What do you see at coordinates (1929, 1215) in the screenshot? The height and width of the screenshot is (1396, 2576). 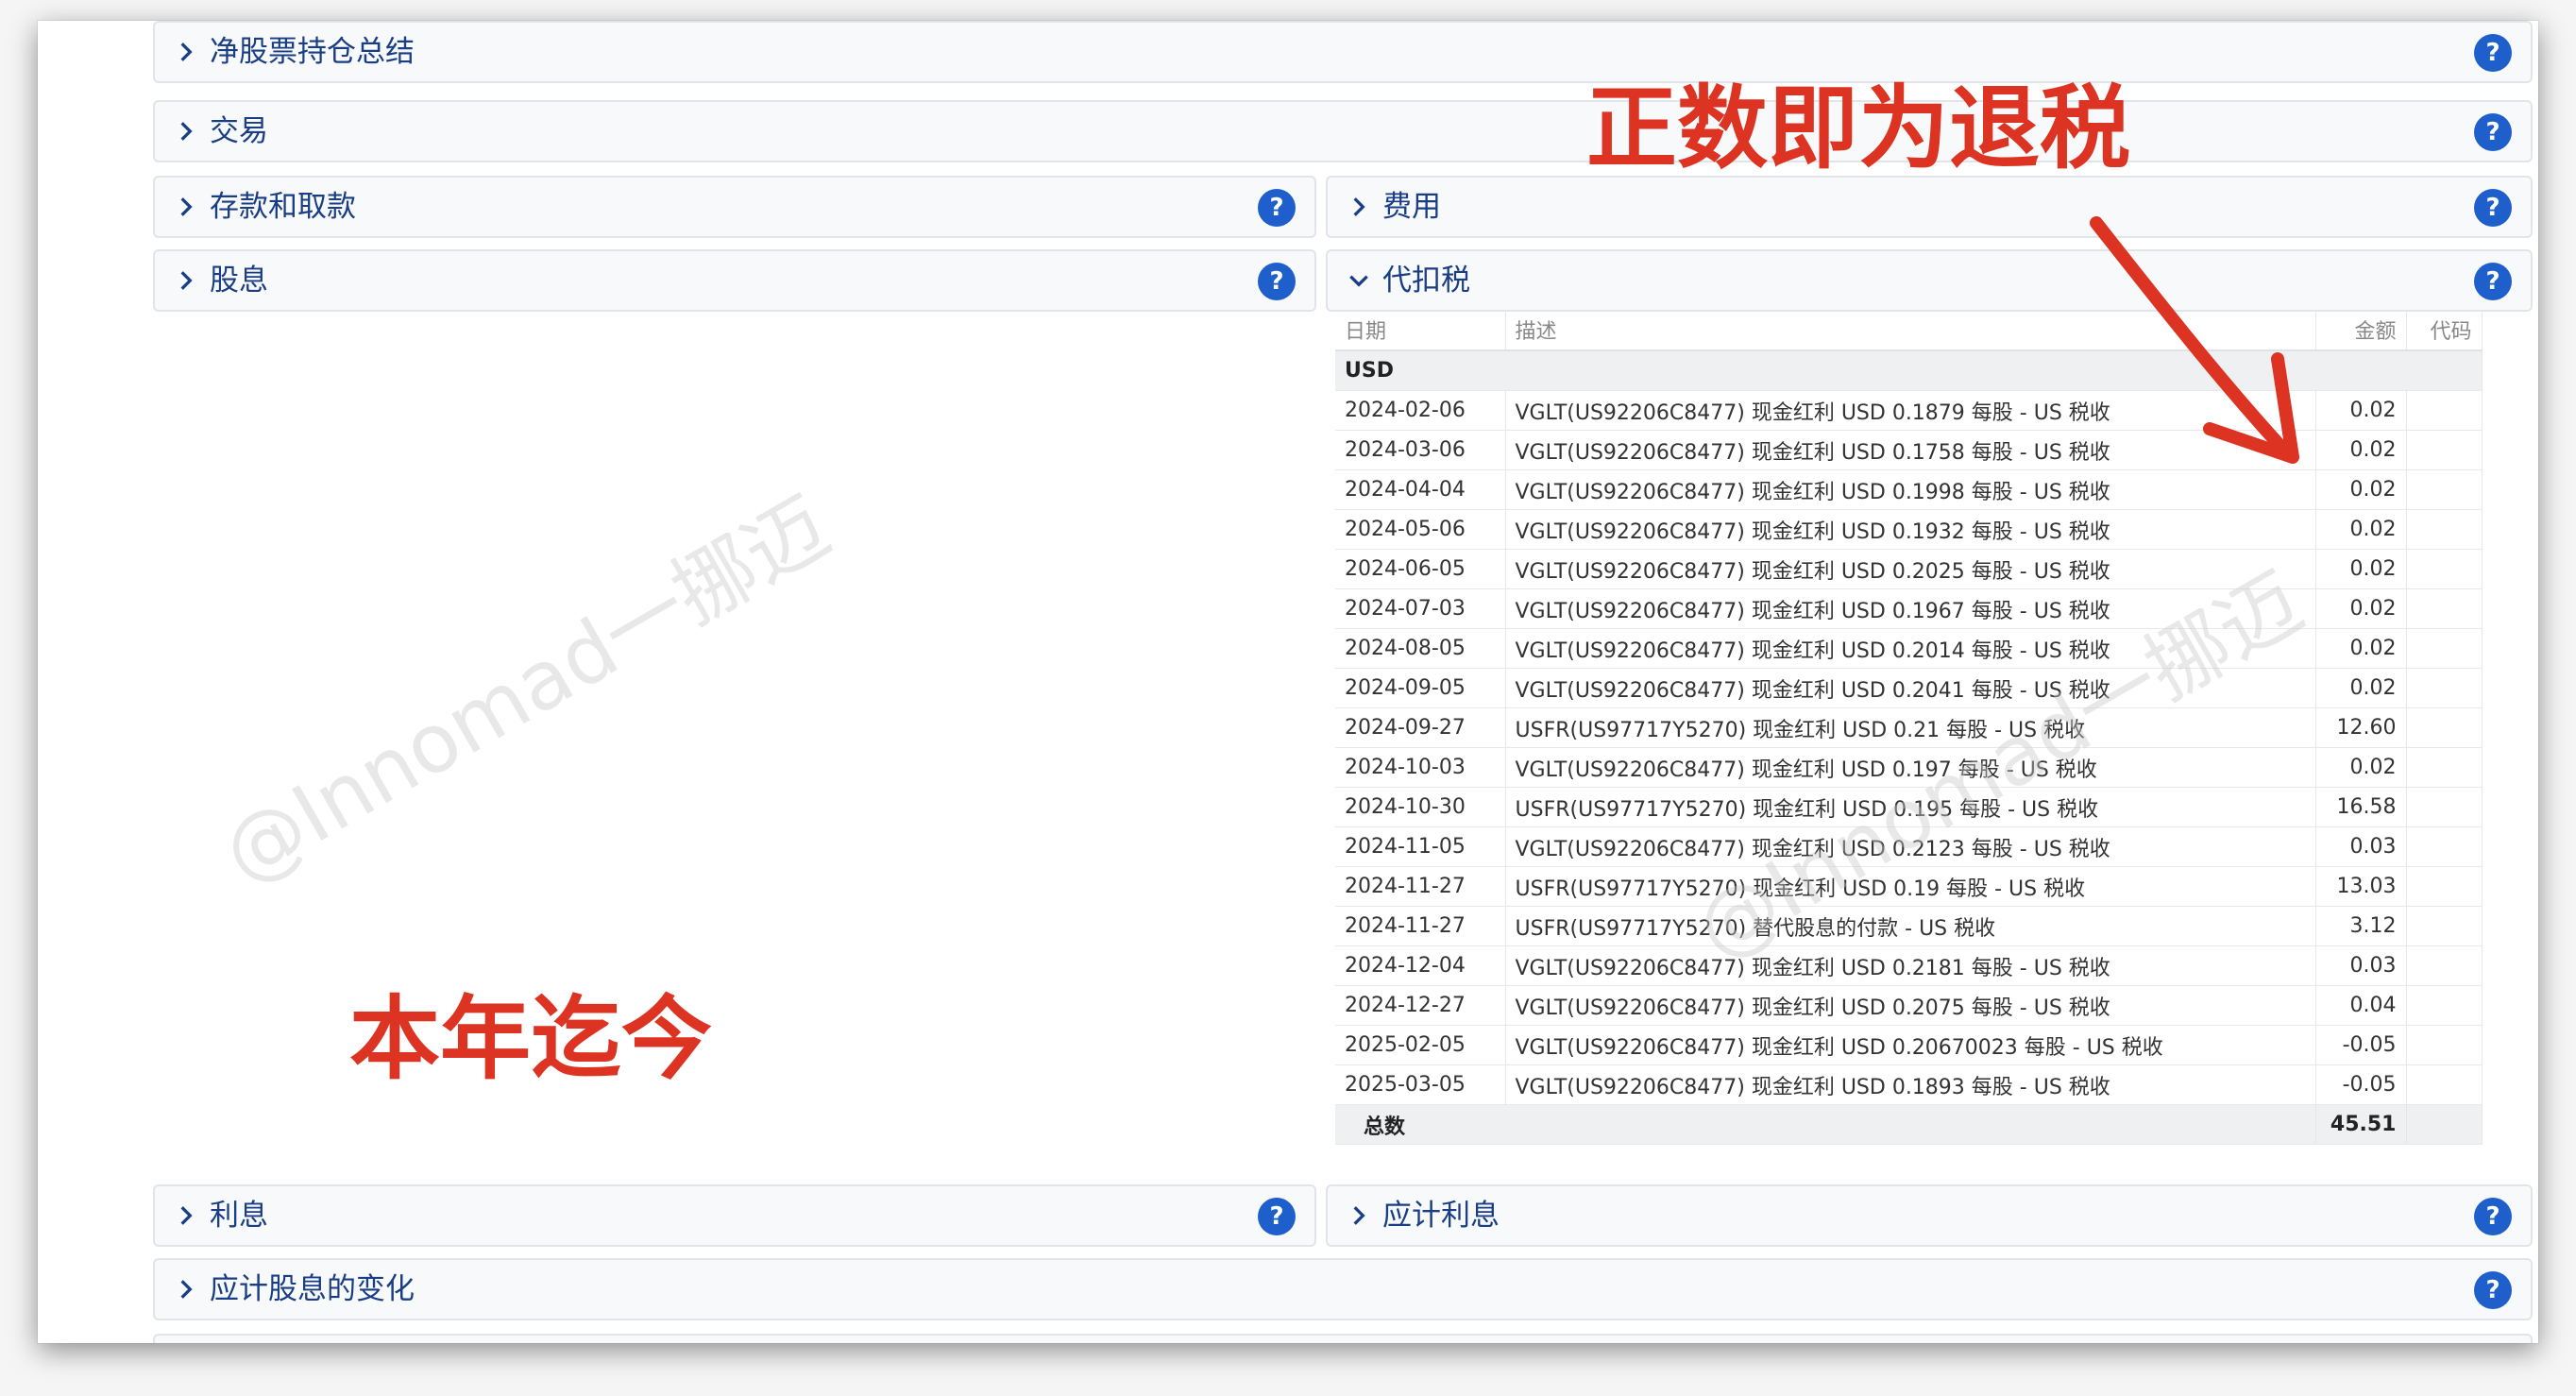 I see `accrued-interest-panel: 应计利息 ?` at bounding box center [1929, 1215].